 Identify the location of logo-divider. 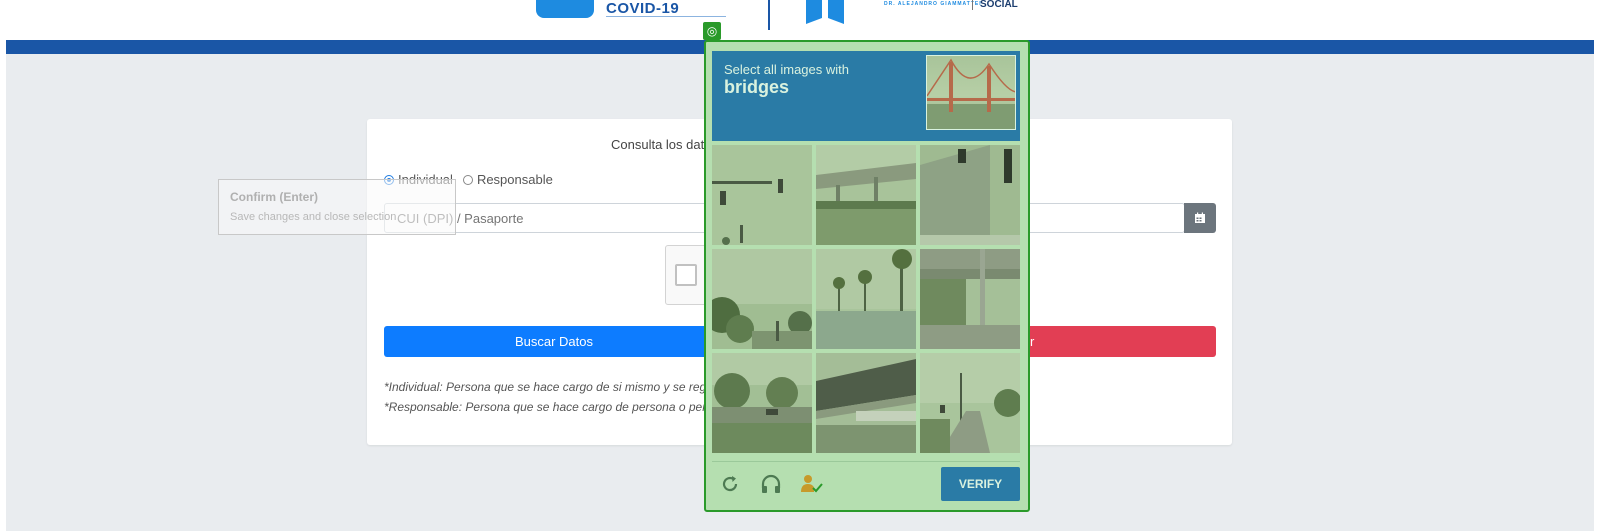
(769, 15).